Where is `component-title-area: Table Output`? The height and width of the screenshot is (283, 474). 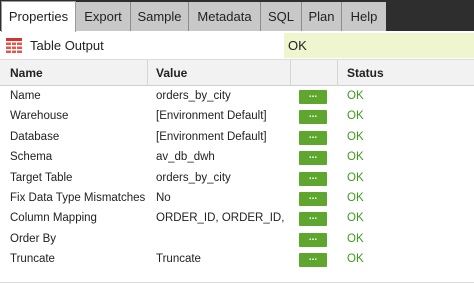 component-title-area: Table Output is located at coordinates (142, 45).